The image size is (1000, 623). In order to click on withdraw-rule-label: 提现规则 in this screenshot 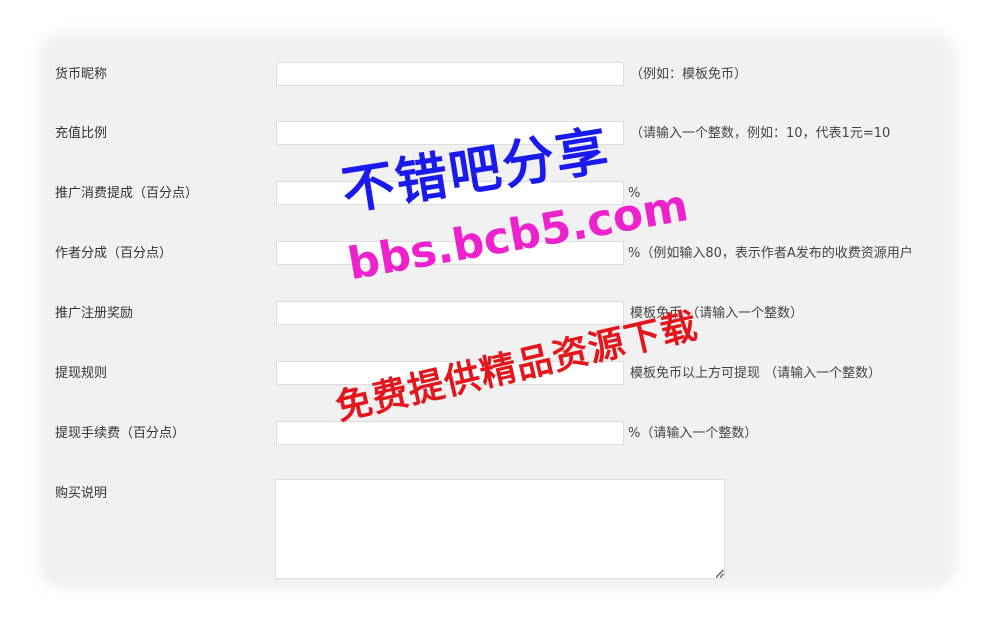, I will do `click(81, 373)`.